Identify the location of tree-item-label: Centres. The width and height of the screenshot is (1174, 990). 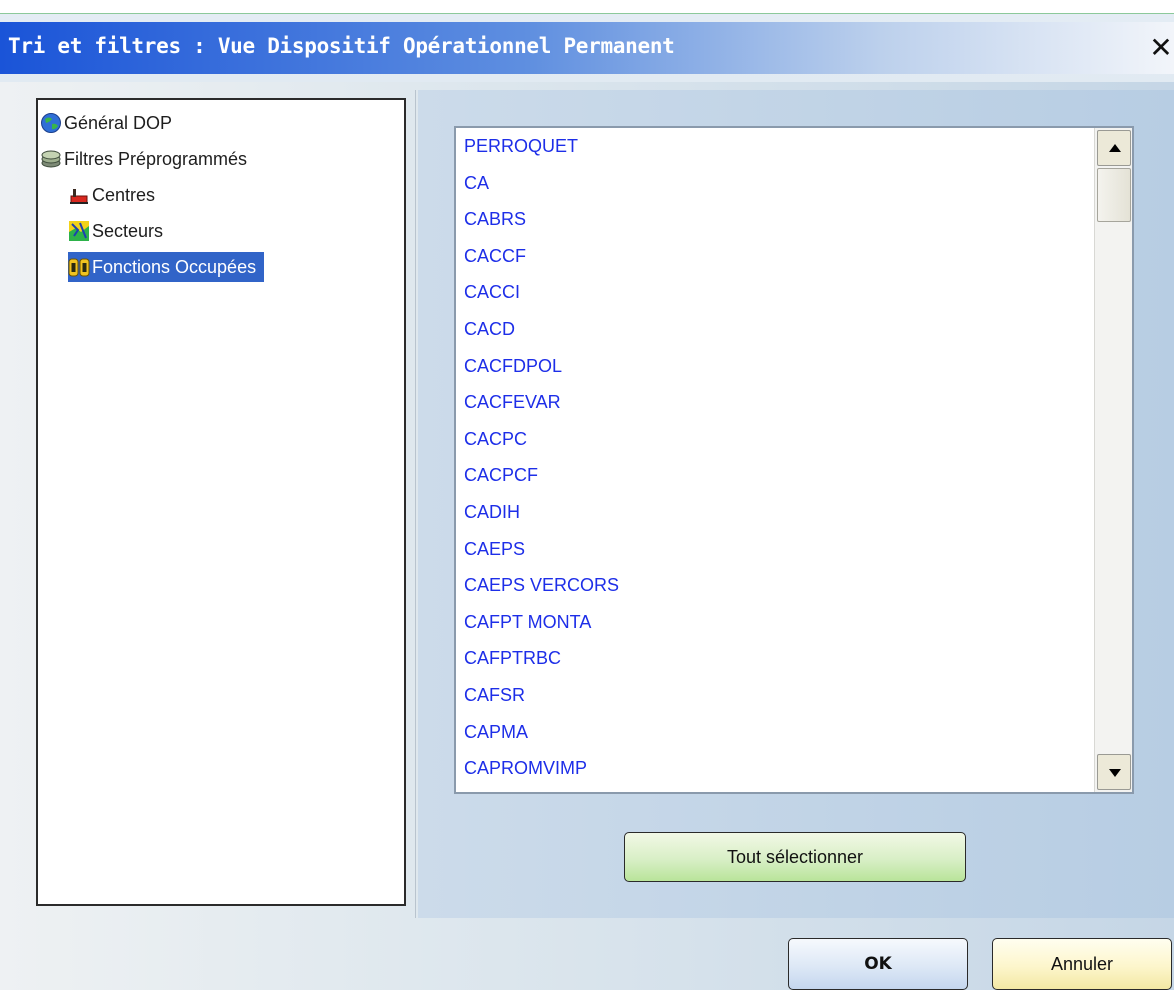
(124, 195).